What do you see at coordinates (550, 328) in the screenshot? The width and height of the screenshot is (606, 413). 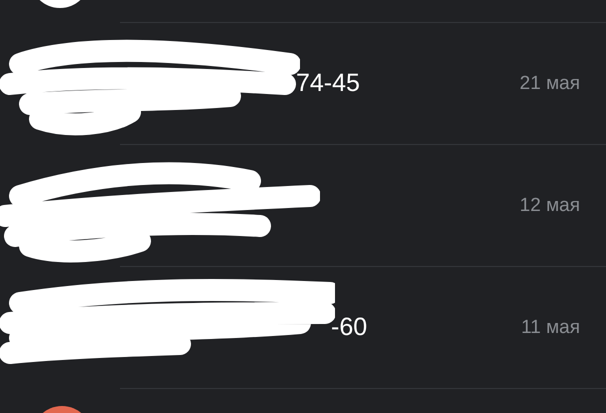 I see `call-date: 11 мая` at bounding box center [550, 328].